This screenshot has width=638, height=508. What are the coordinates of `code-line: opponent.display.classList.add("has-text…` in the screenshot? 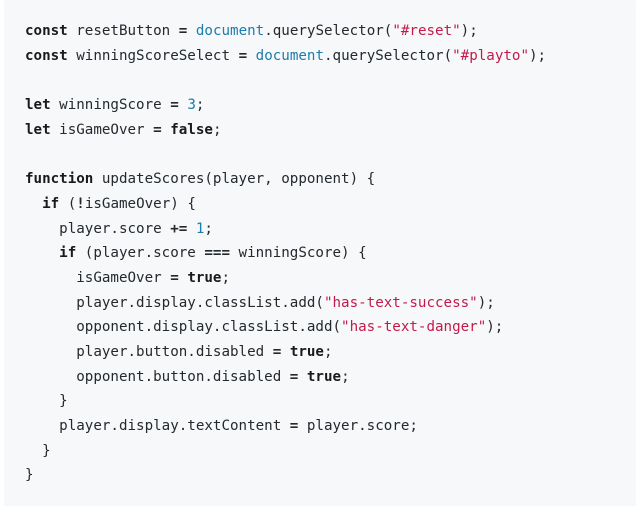 It's located at (285, 327).